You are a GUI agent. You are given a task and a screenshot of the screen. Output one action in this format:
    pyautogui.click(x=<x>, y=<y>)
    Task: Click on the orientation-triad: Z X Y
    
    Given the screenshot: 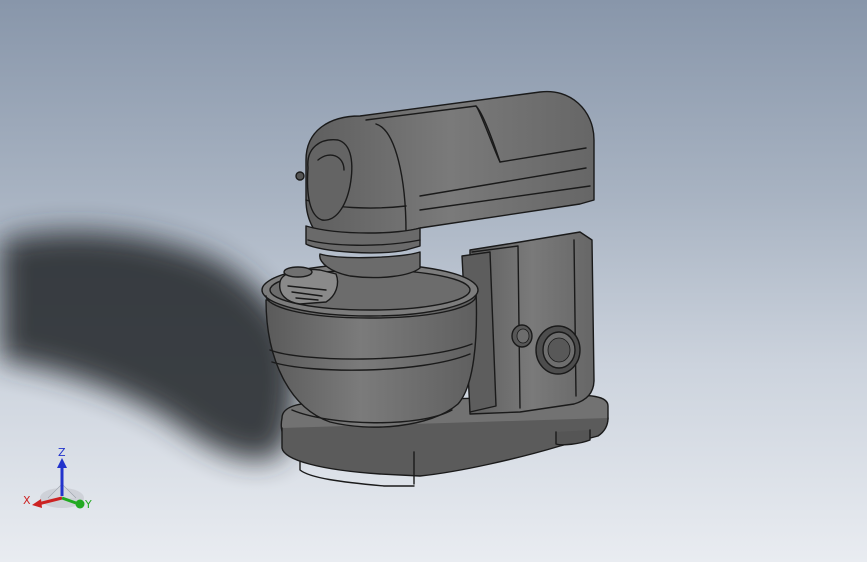 What is the action you would take?
    pyautogui.click(x=58, y=480)
    